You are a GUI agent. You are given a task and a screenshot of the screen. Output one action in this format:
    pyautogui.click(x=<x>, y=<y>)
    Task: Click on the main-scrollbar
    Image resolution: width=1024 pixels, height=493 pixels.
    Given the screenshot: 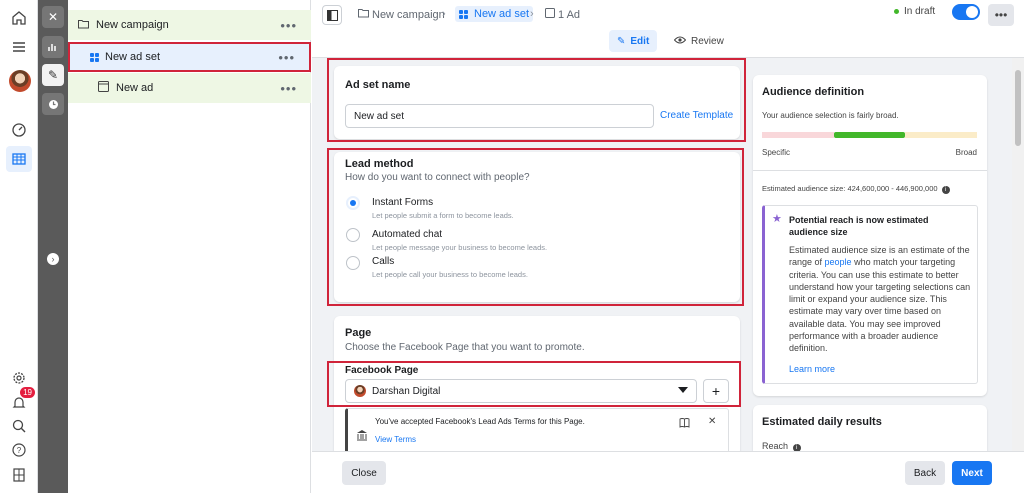 What is the action you would take?
    pyautogui.click(x=1018, y=254)
    